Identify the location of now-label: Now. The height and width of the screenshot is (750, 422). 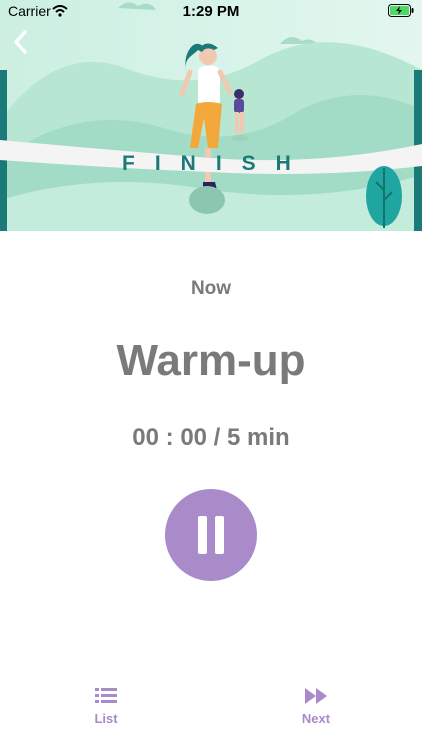
(211, 288).